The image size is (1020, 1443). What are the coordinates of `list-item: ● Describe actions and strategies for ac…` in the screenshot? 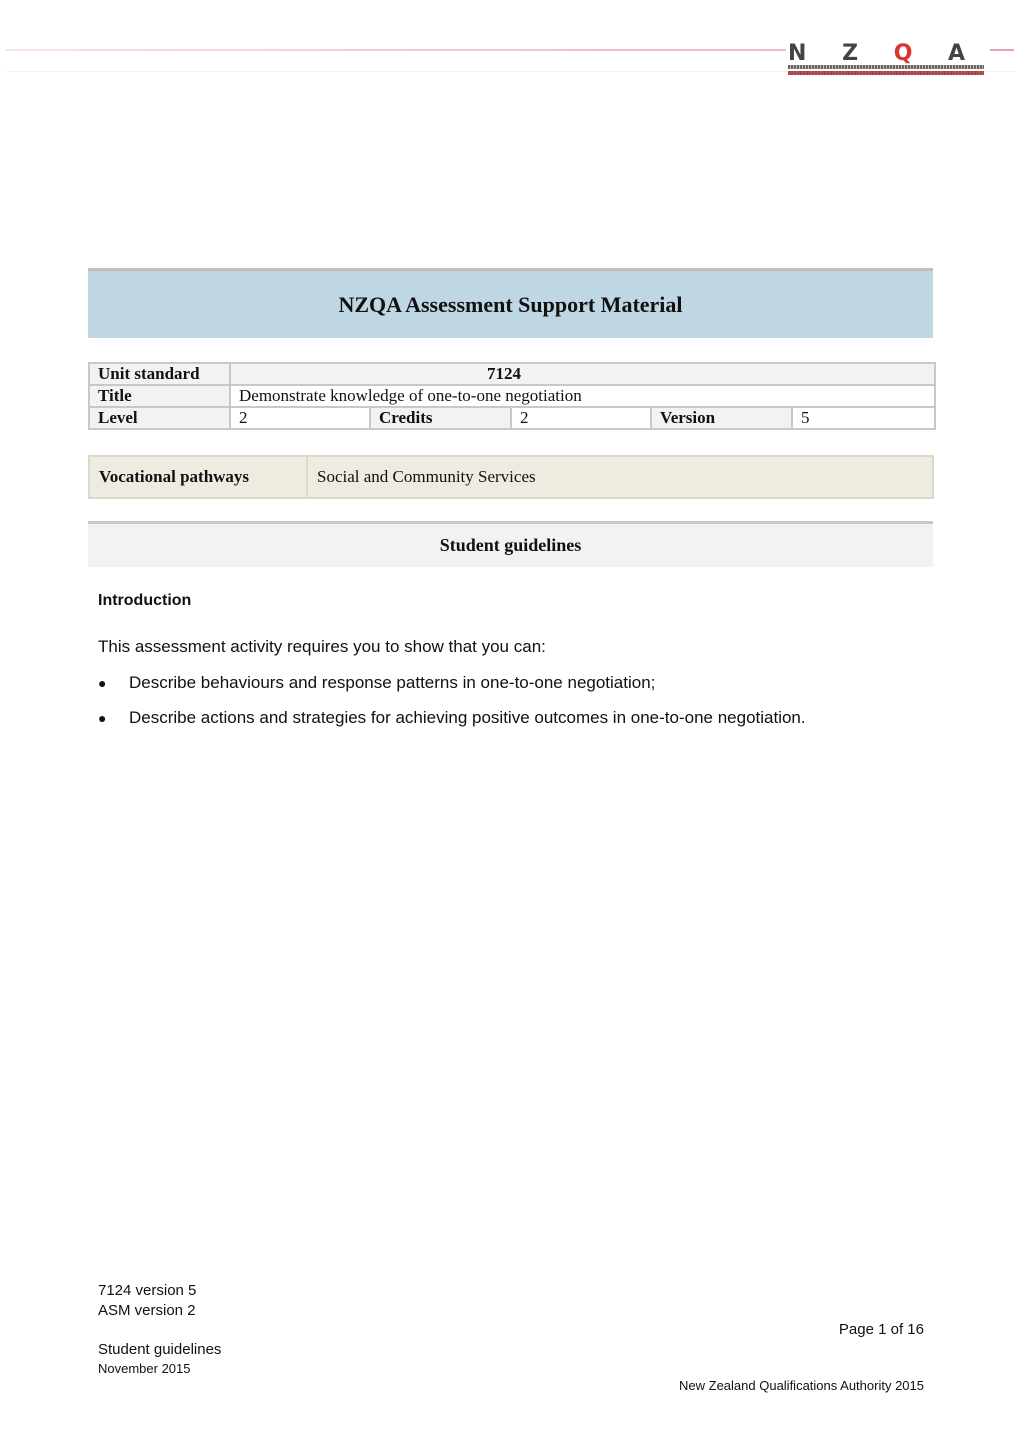 It's located at (452, 718).